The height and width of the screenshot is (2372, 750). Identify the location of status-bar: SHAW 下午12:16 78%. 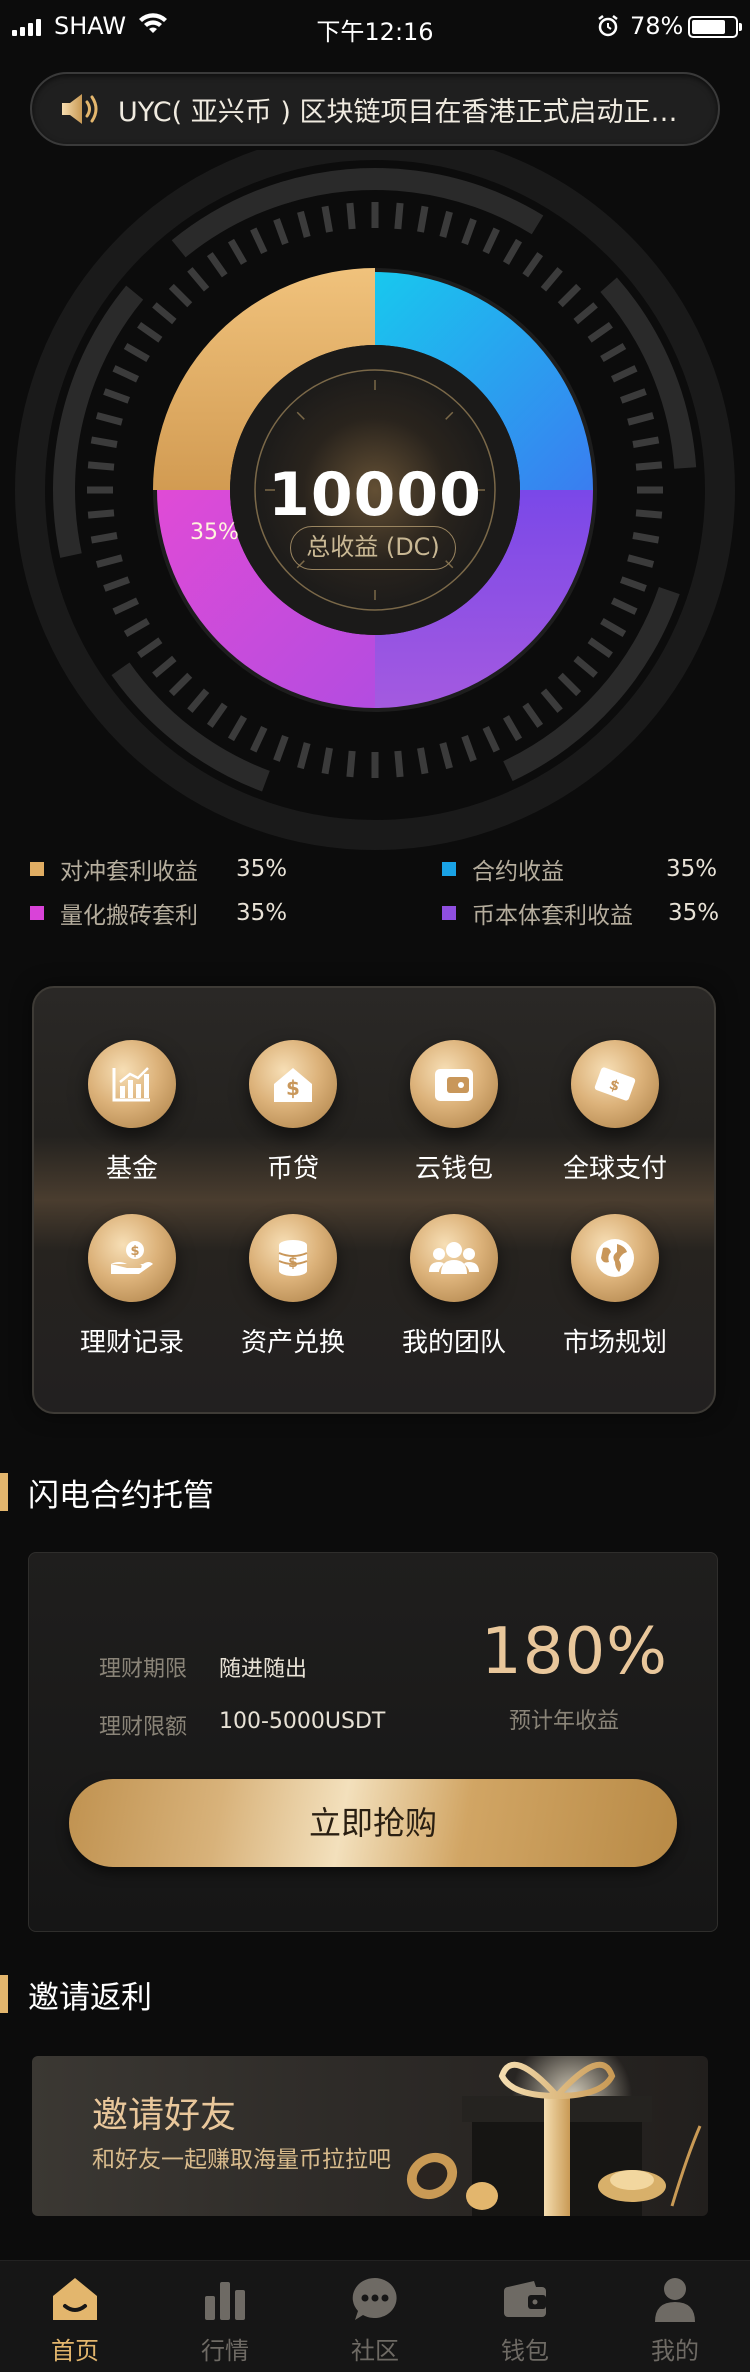
(375, 28).